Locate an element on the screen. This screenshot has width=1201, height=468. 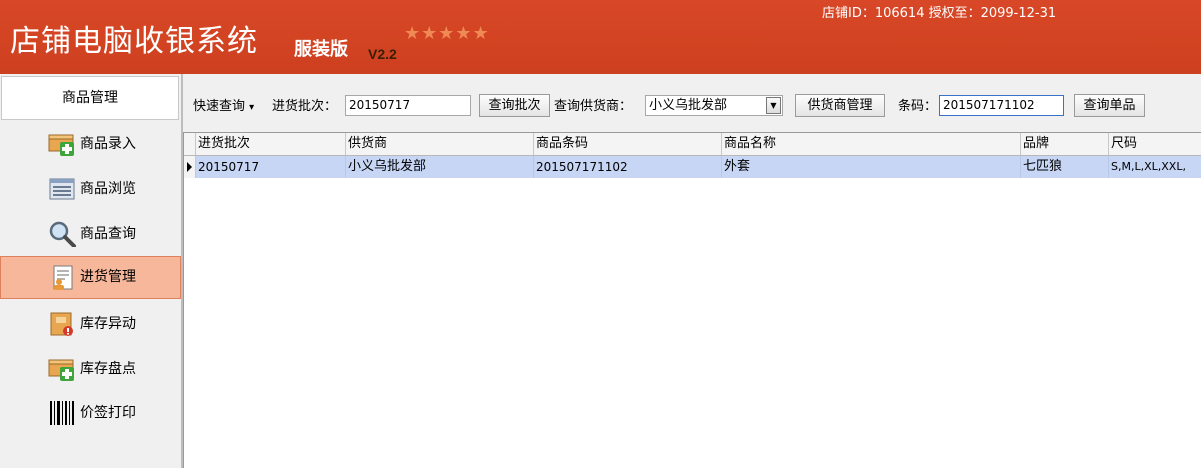
supplier-manage-button: 供货商管理 is located at coordinates (840, 105).